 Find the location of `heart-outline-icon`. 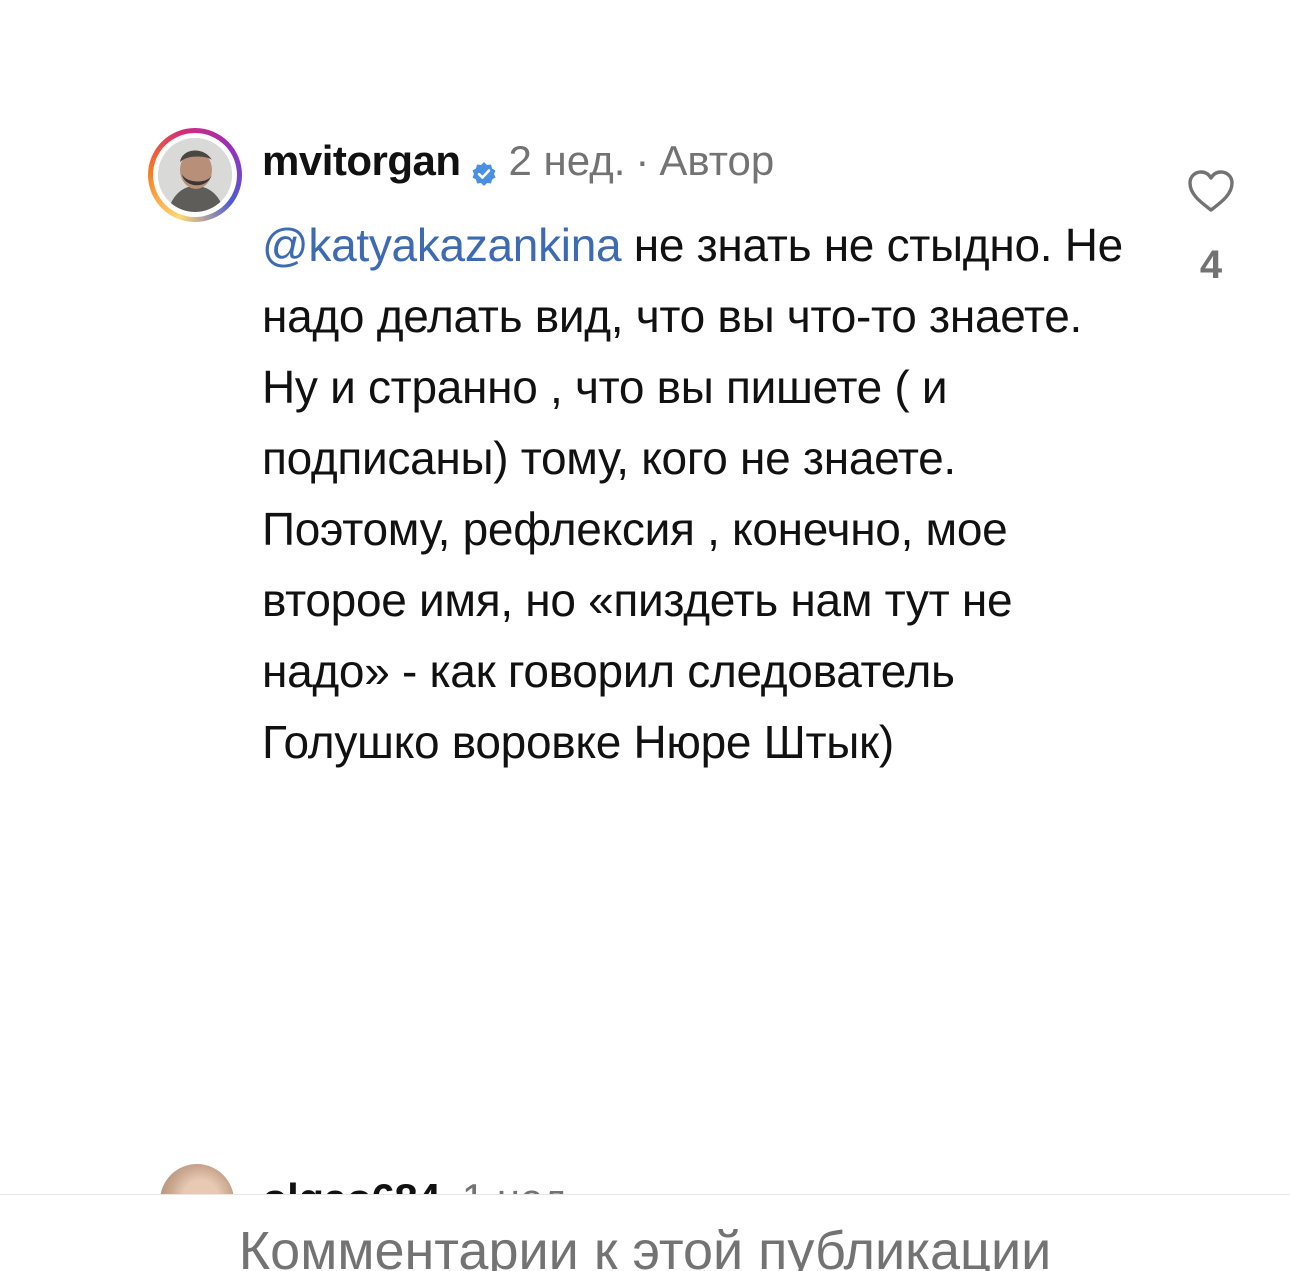

heart-outline-icon is located at coordinates (1211, 191).